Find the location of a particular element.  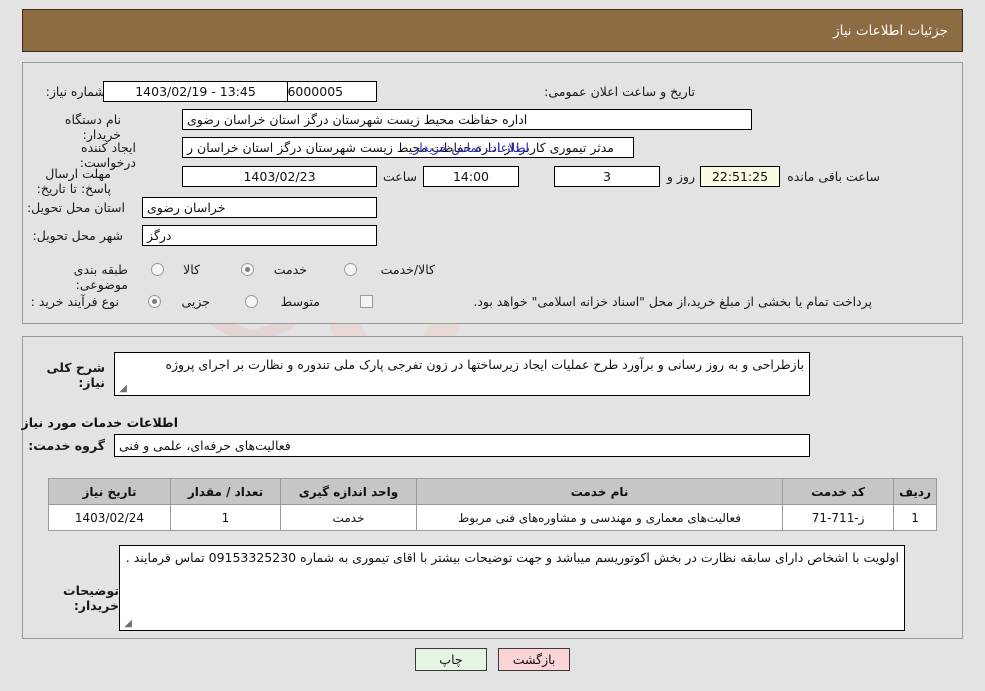

treasury-bonds-checkbox is located at coordinates (366, 301).